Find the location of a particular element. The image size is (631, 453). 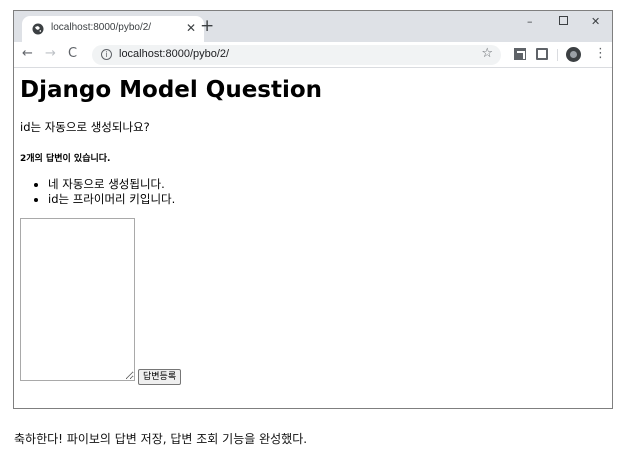

answer-textarea is located at coordinates (77, 299).